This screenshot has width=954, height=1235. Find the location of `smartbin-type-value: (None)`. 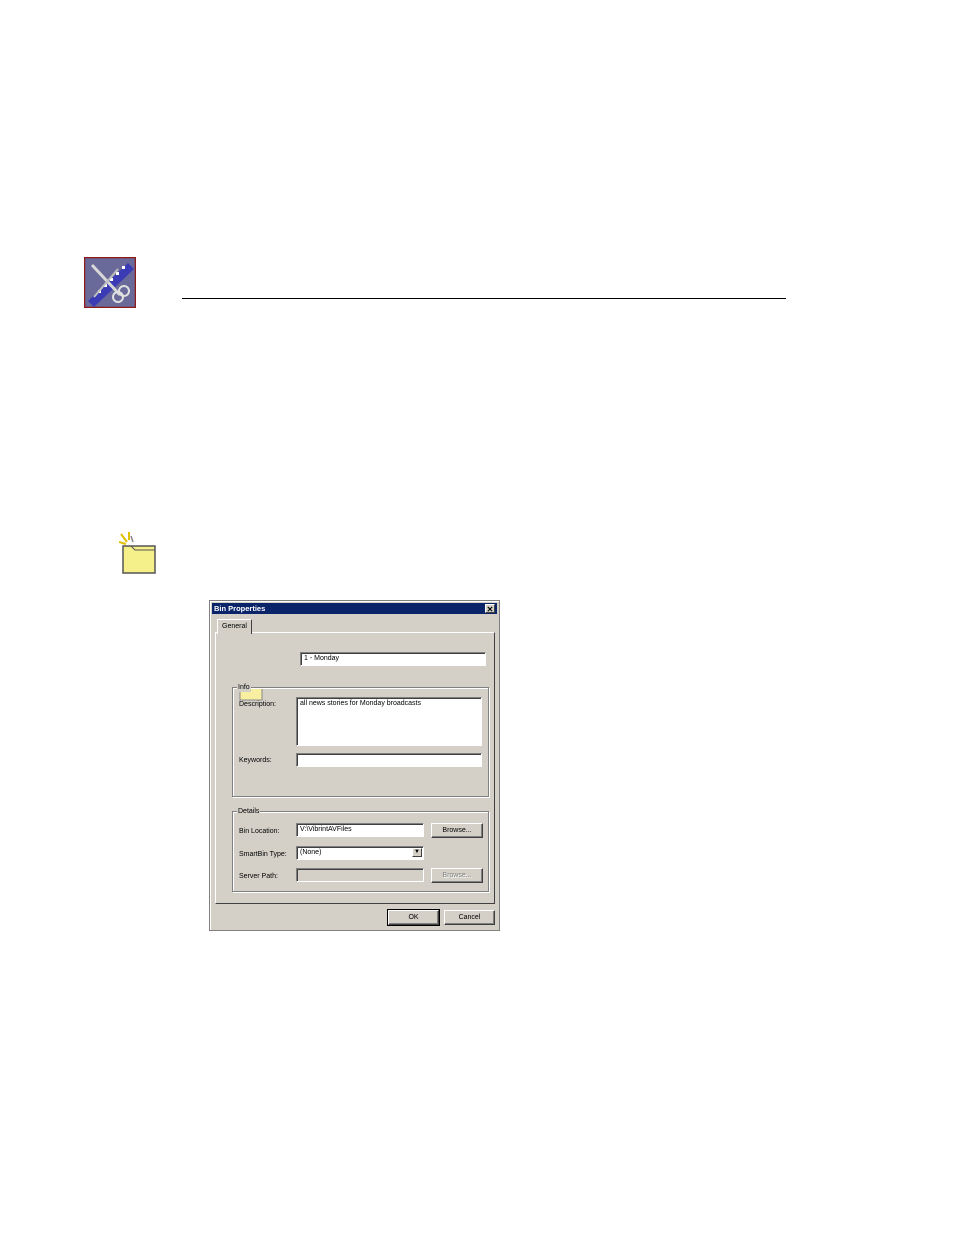

smartbin-type-value: (None) is located at coordinates (311, 852).